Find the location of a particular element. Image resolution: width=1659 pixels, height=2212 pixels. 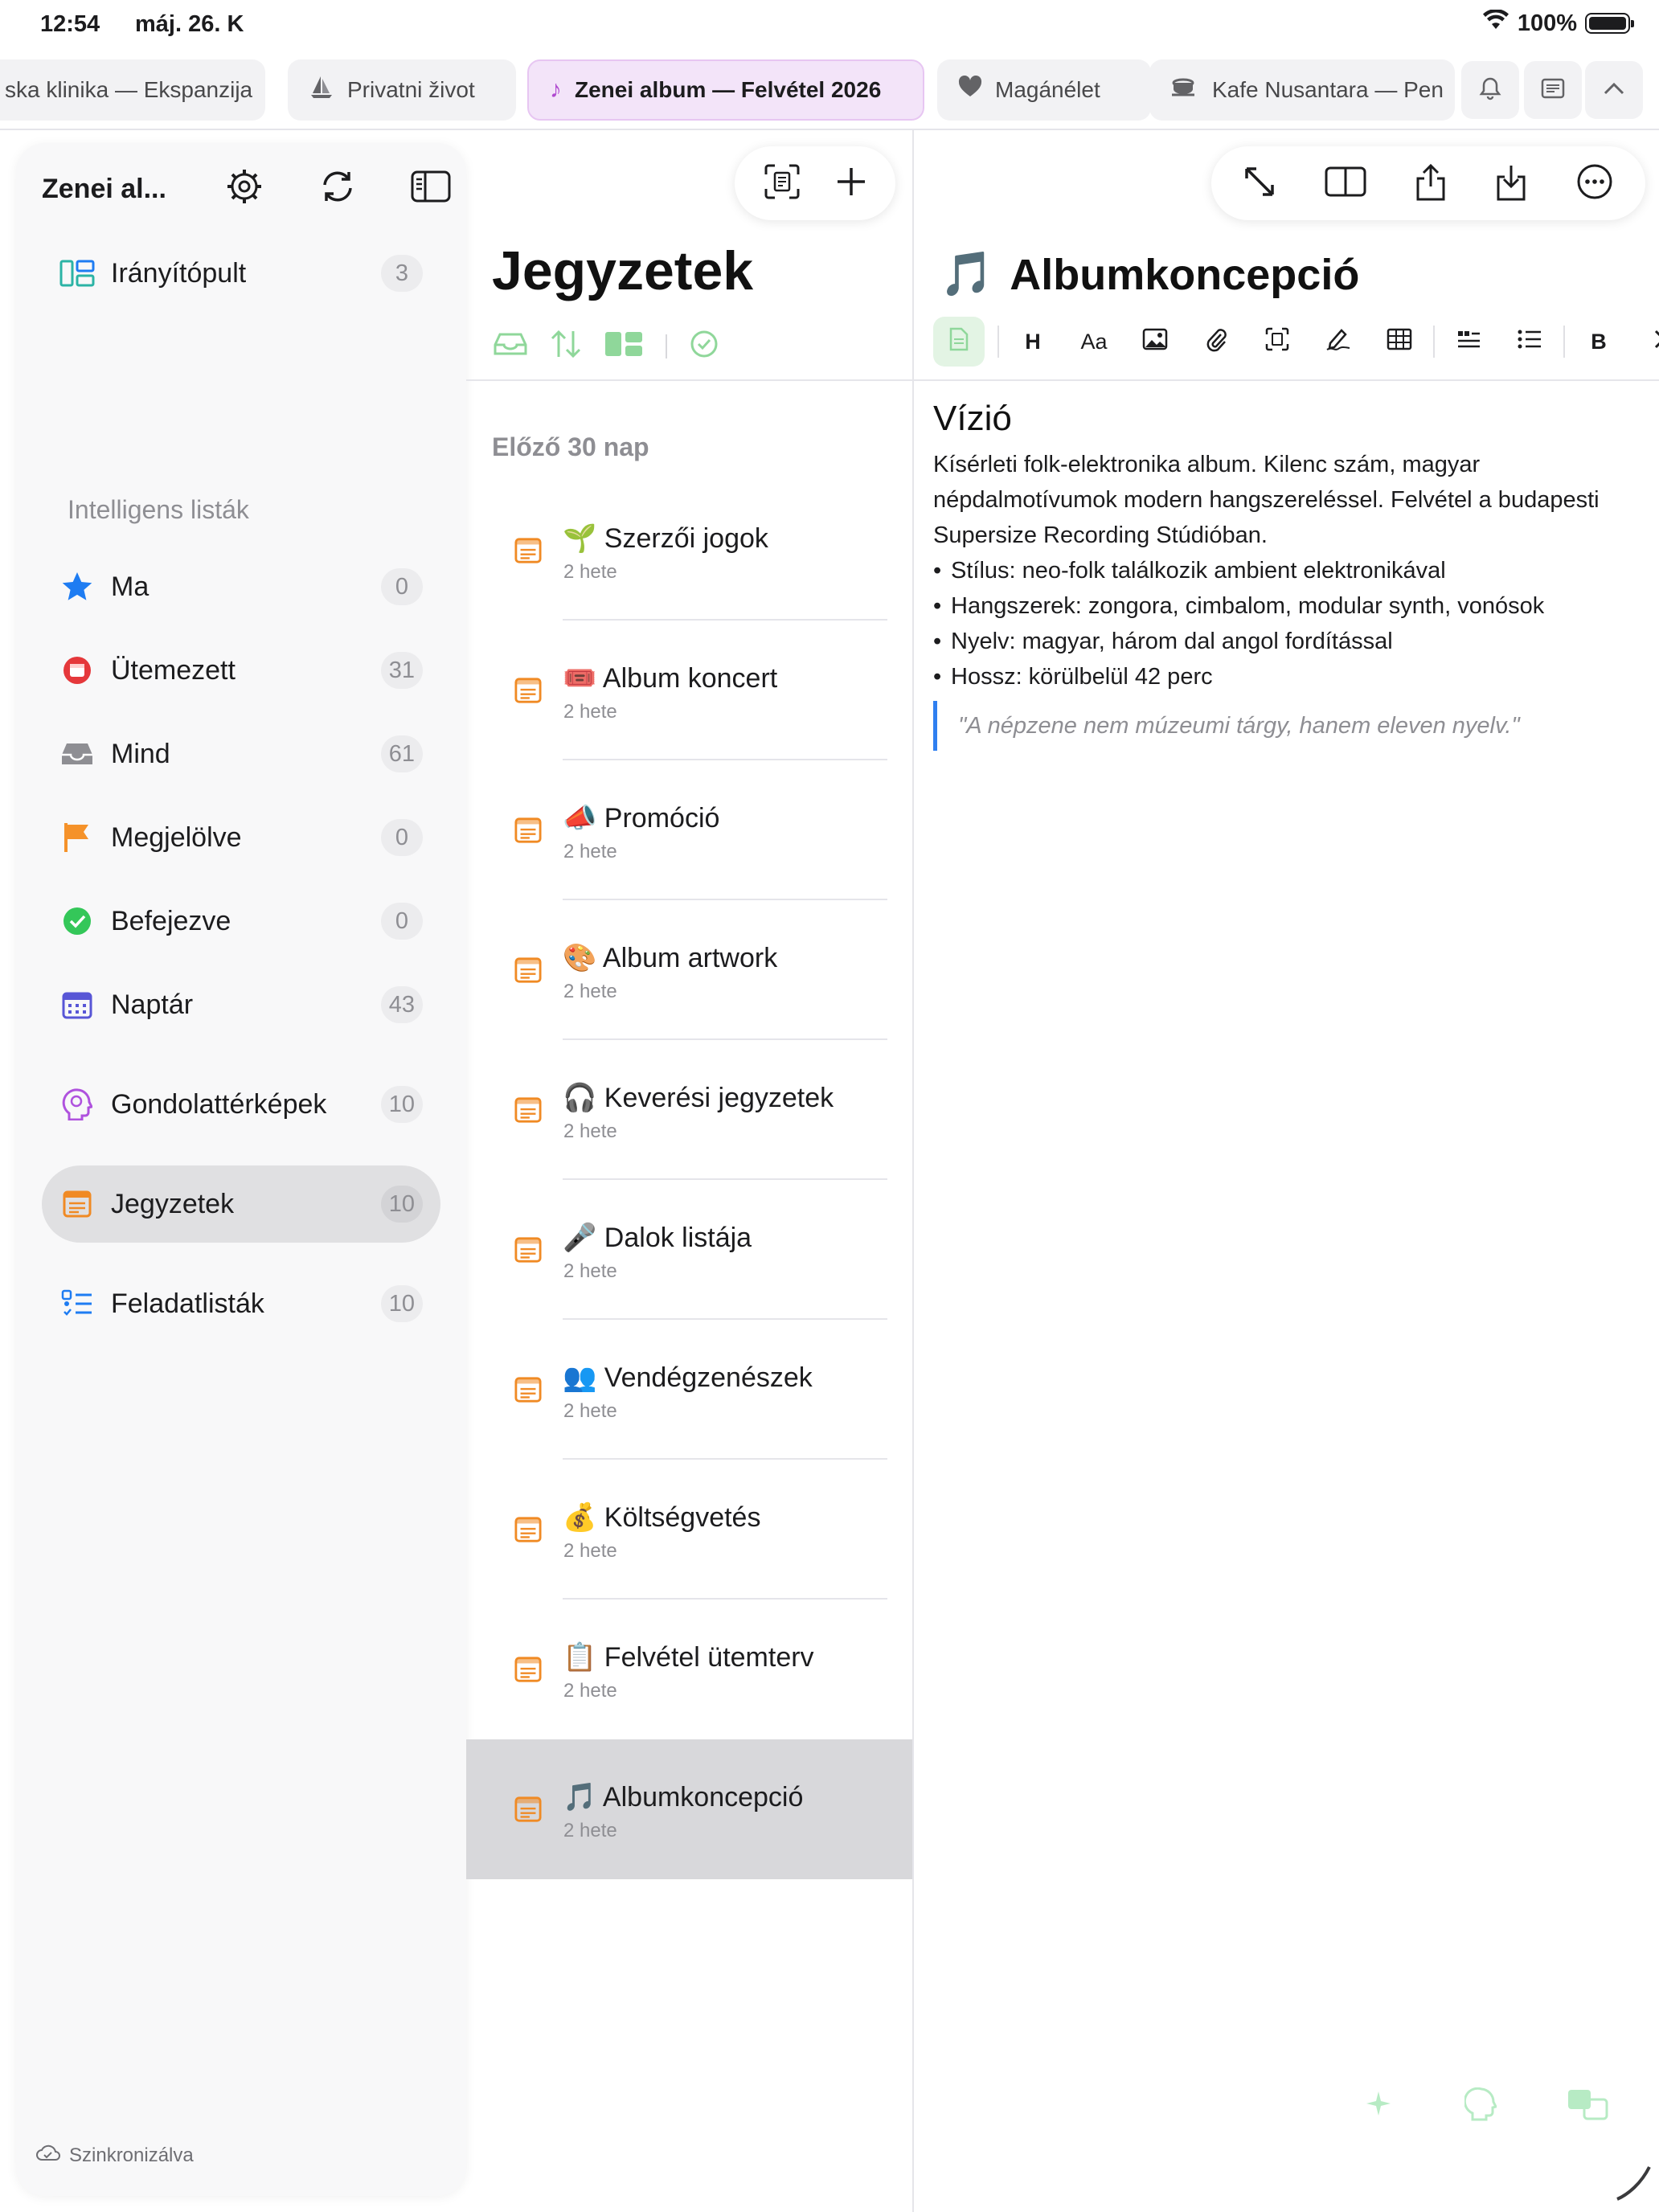

font-button: Aa is located at coordinates (1093, 342).